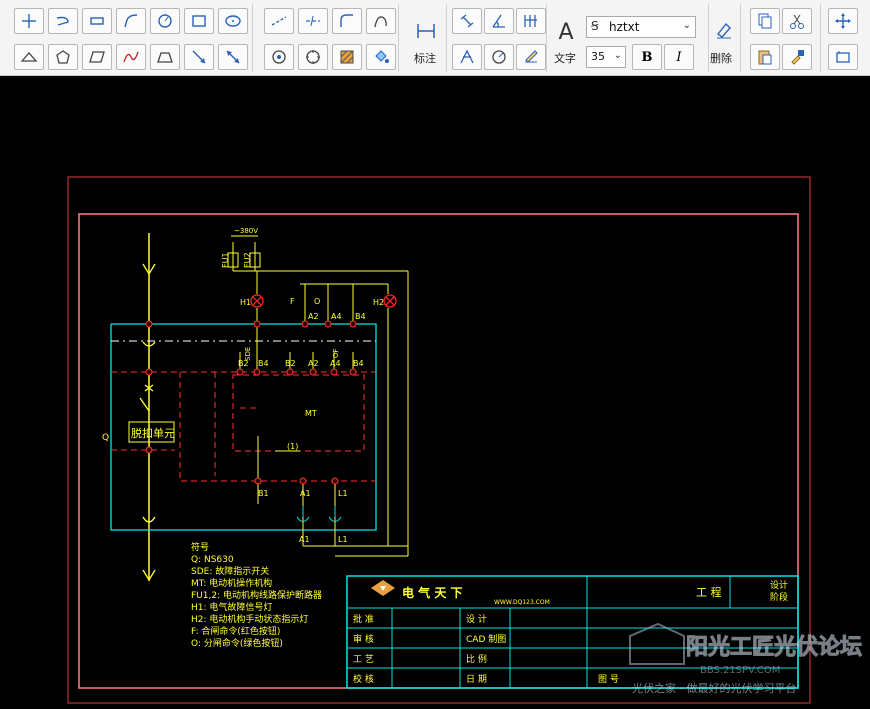 Image resolution: width=870 pixels, height=709 pixels. What do you see at coordinates (476, 619) in the screenshot?
I see `tb-cell: 设 计` at bounding box center [476, 619].